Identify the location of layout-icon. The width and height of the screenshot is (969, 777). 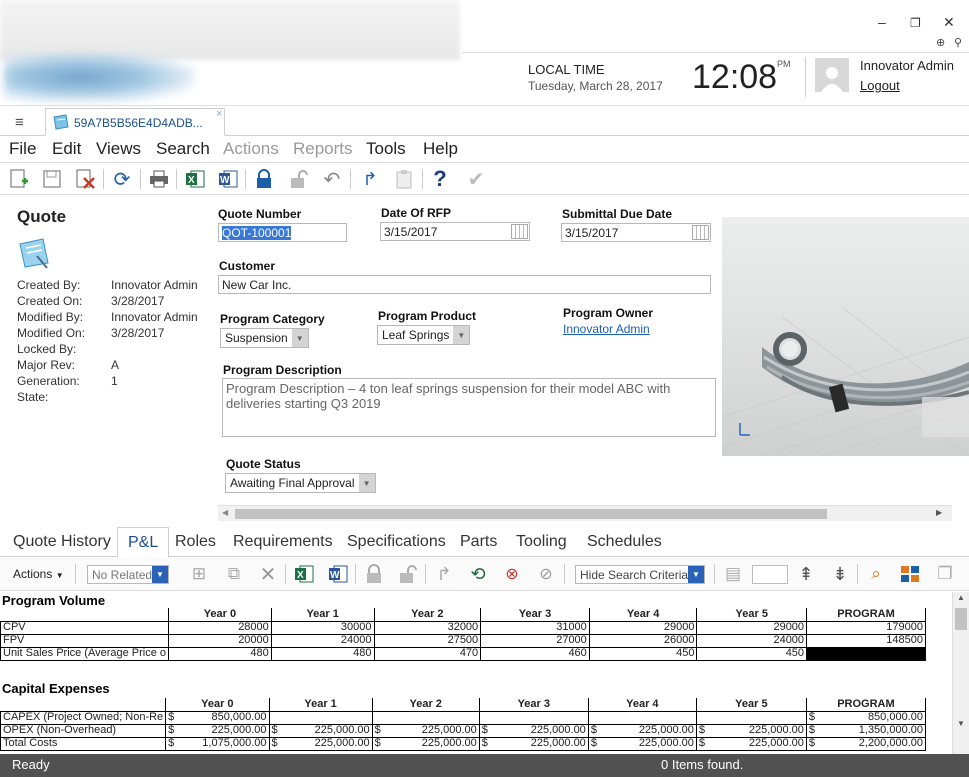
(910, 574).